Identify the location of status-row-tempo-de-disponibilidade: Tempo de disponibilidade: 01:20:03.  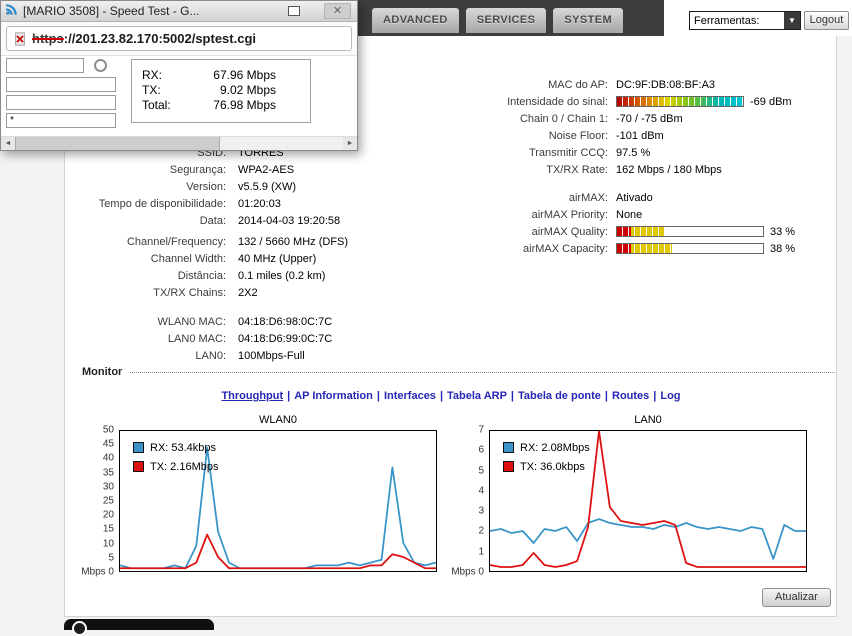
(246, 203).